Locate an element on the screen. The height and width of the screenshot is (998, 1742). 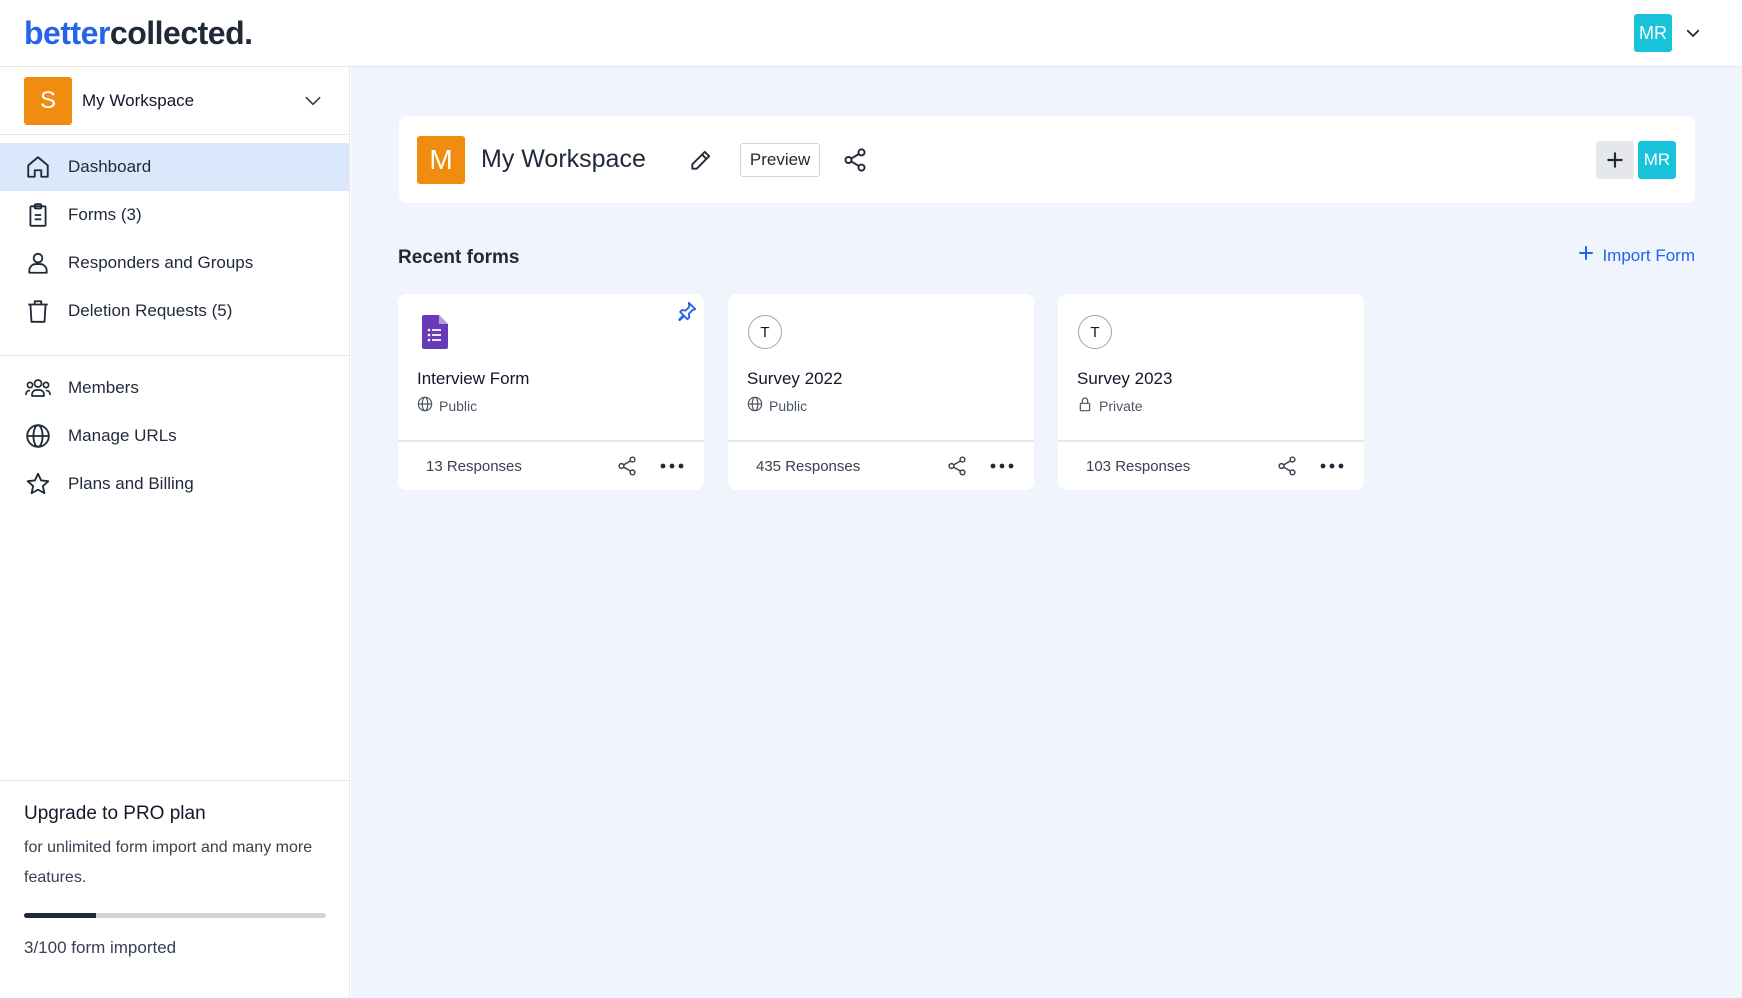
response-count: 13 Responses is located at coordinates (474, 466).